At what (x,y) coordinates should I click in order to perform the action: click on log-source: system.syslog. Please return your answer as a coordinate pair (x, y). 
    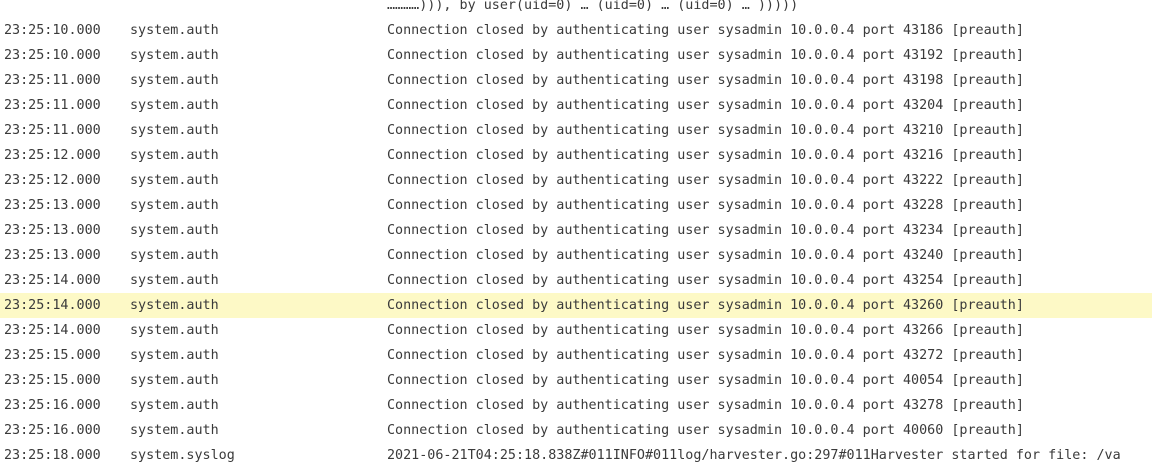
    Looking at the image, I should click on (182, 455).